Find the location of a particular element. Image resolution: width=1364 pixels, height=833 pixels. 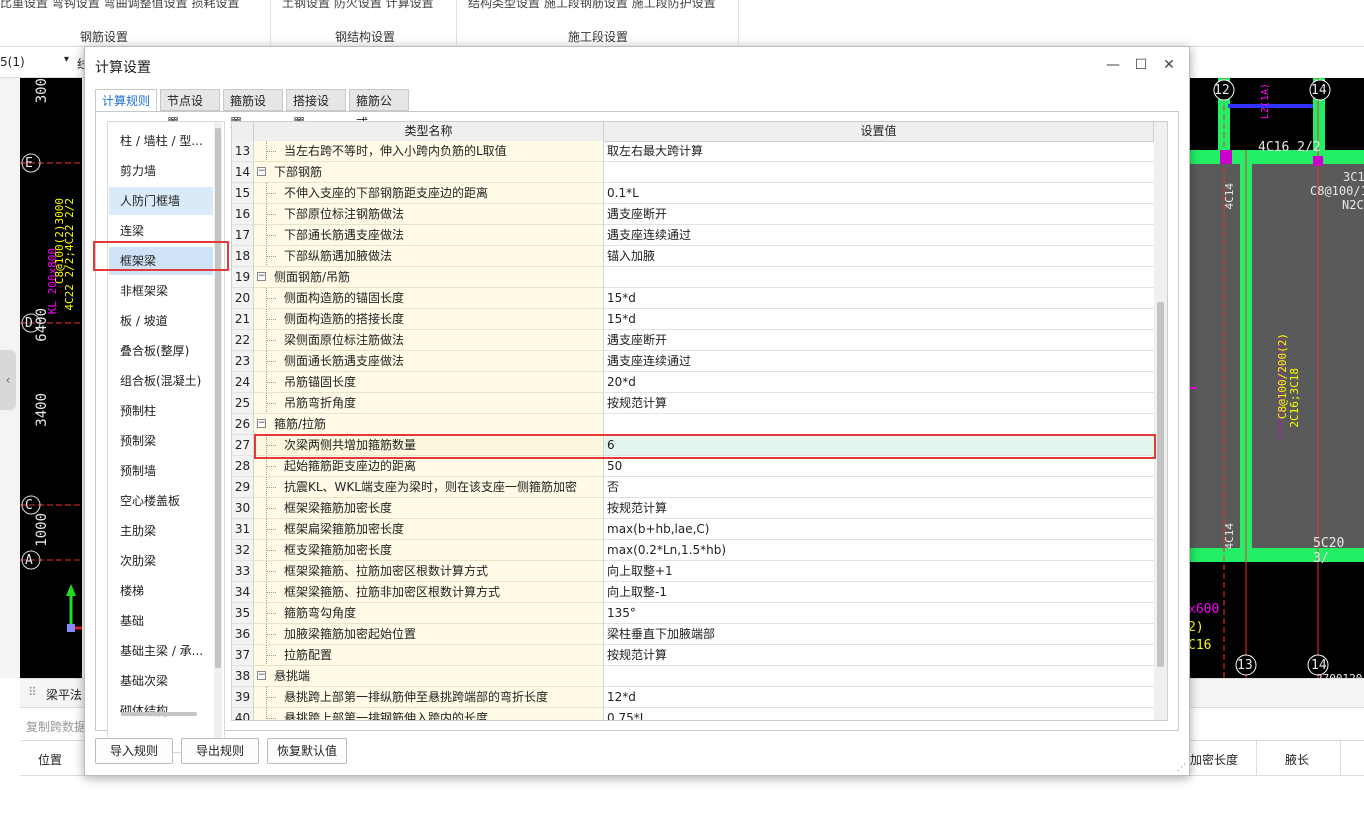

panel-title: 梁平法 is located at coordinates (64, 694).